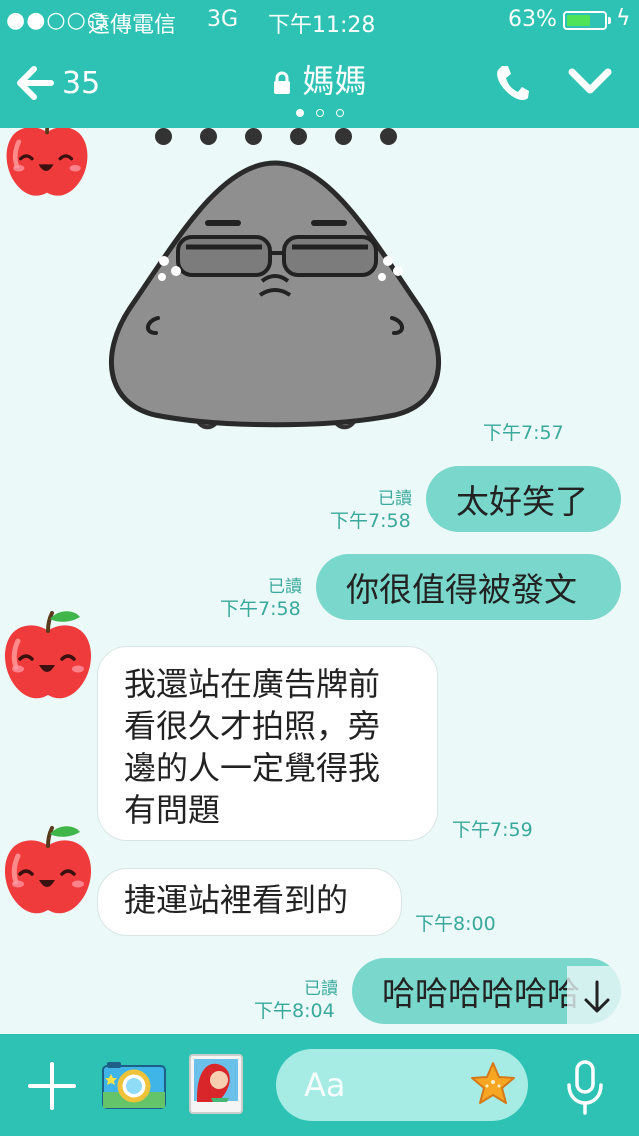 This screenshot has height=1136, width=639. I want to click on call-button, so click(512, 85).